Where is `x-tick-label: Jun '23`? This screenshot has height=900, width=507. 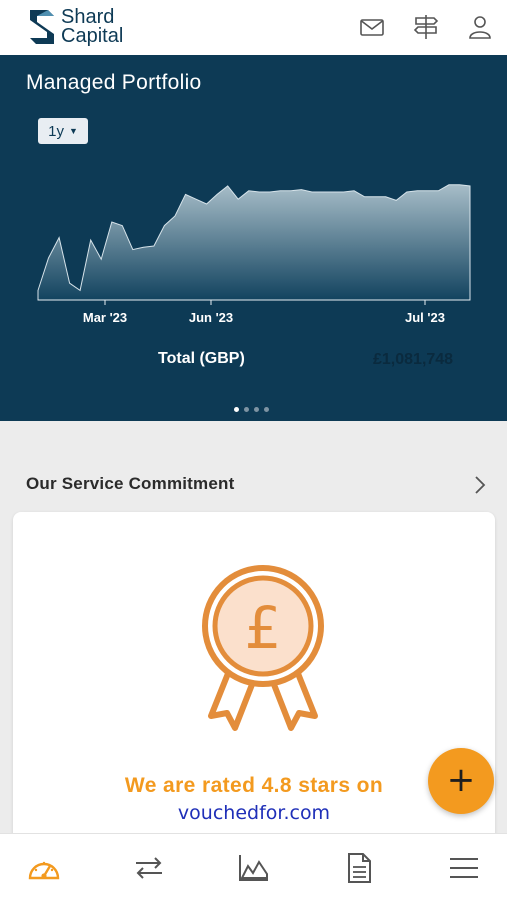
x-tick-label: Jun '23 is located at coordinates (211, 317).